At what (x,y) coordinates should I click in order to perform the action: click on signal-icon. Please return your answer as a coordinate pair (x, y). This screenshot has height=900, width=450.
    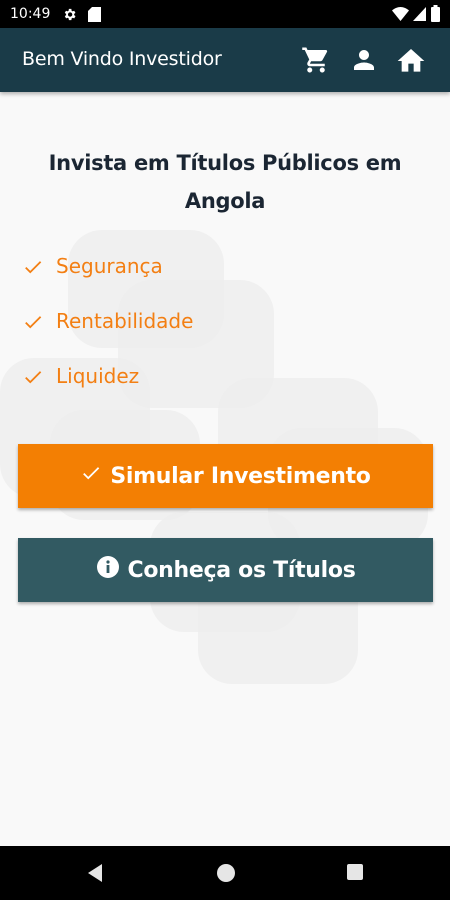
    Looking at the image, I should click on (419, 16).